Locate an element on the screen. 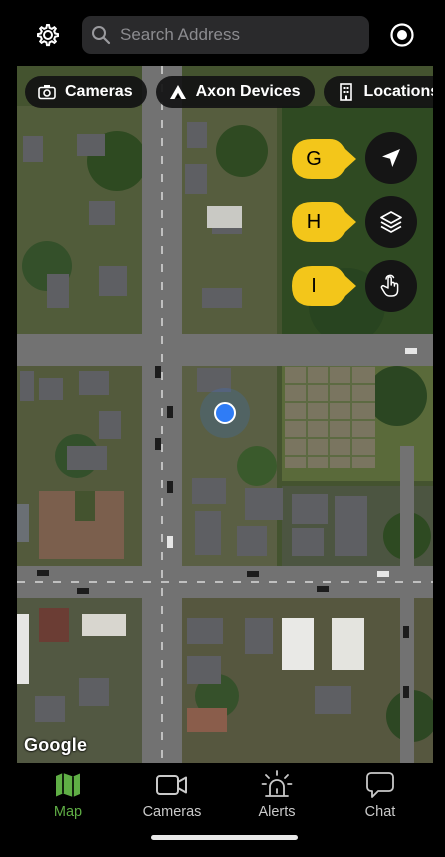 The width and height of the screenshot is (445, 857). locate-me-button is located at coordinates (391, 158).